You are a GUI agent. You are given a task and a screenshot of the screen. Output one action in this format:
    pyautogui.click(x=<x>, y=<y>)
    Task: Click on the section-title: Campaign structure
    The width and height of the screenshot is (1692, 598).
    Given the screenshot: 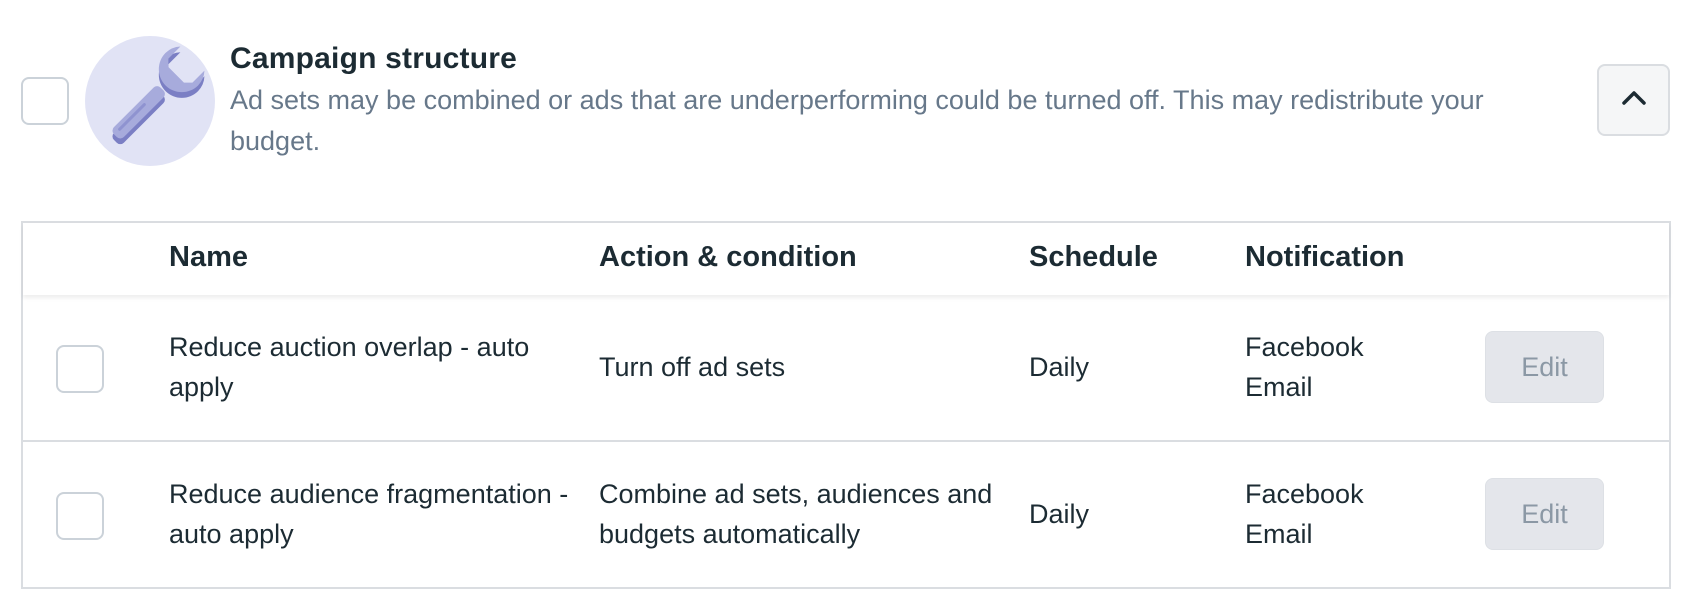 What is the action you would take?
    pyautogui.click(x=373, y=58)
    